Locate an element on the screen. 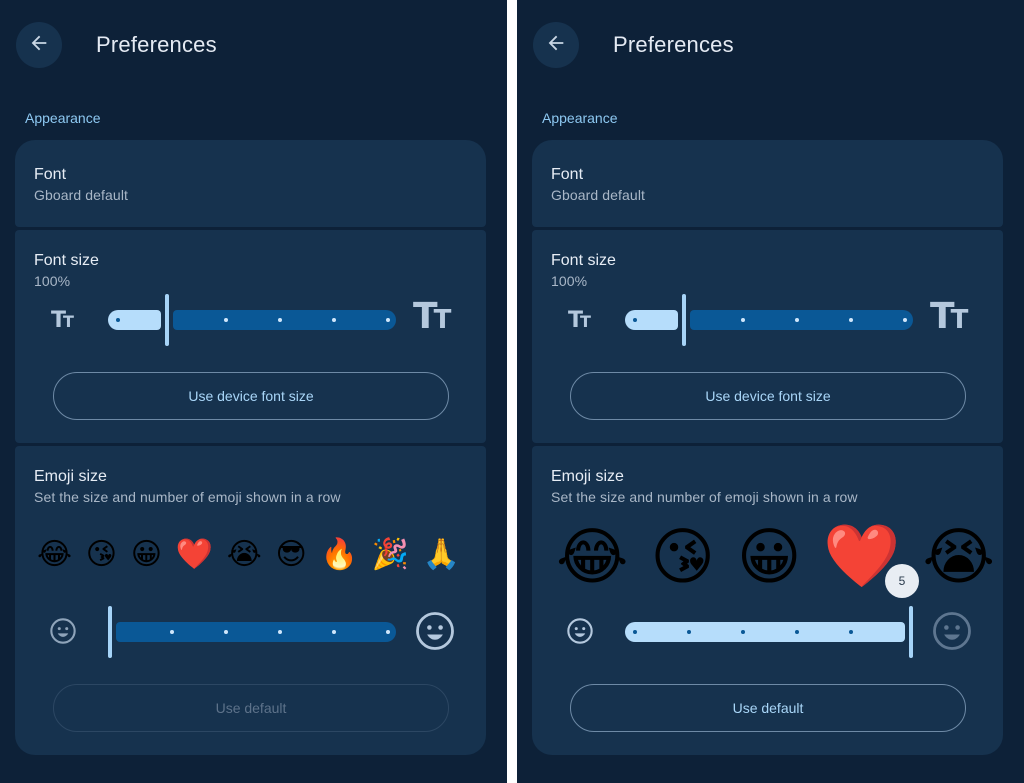 This screenshot has width=1024, height=783. emoji-preview-item: 🔥 is located at coordinates (339, 554).